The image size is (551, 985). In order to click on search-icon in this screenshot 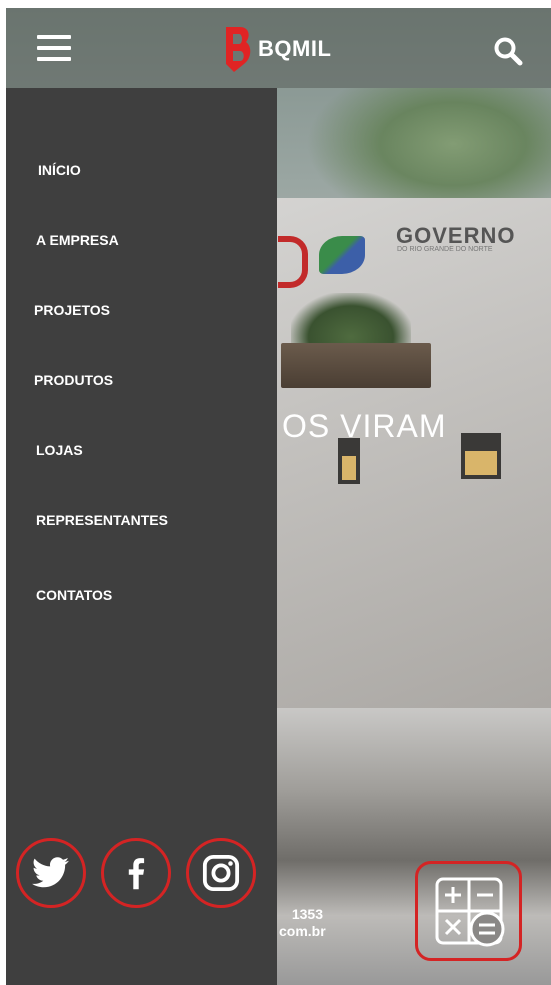, I will do `click(508, 51)`.